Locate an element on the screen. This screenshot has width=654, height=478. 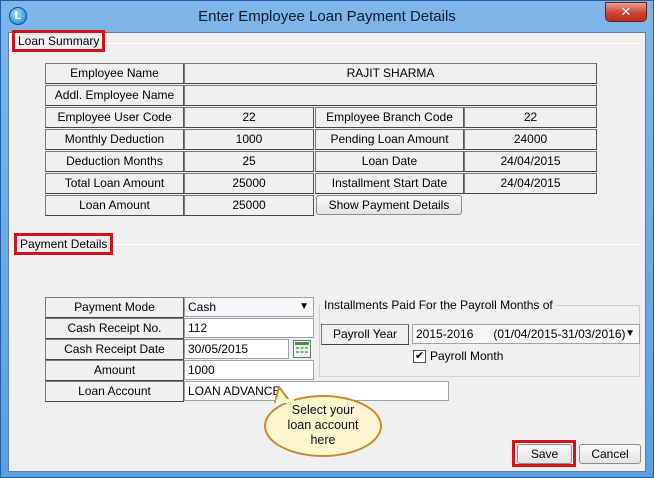
loan-amount-label: Loan Amount is located at coordinates (114, 205).